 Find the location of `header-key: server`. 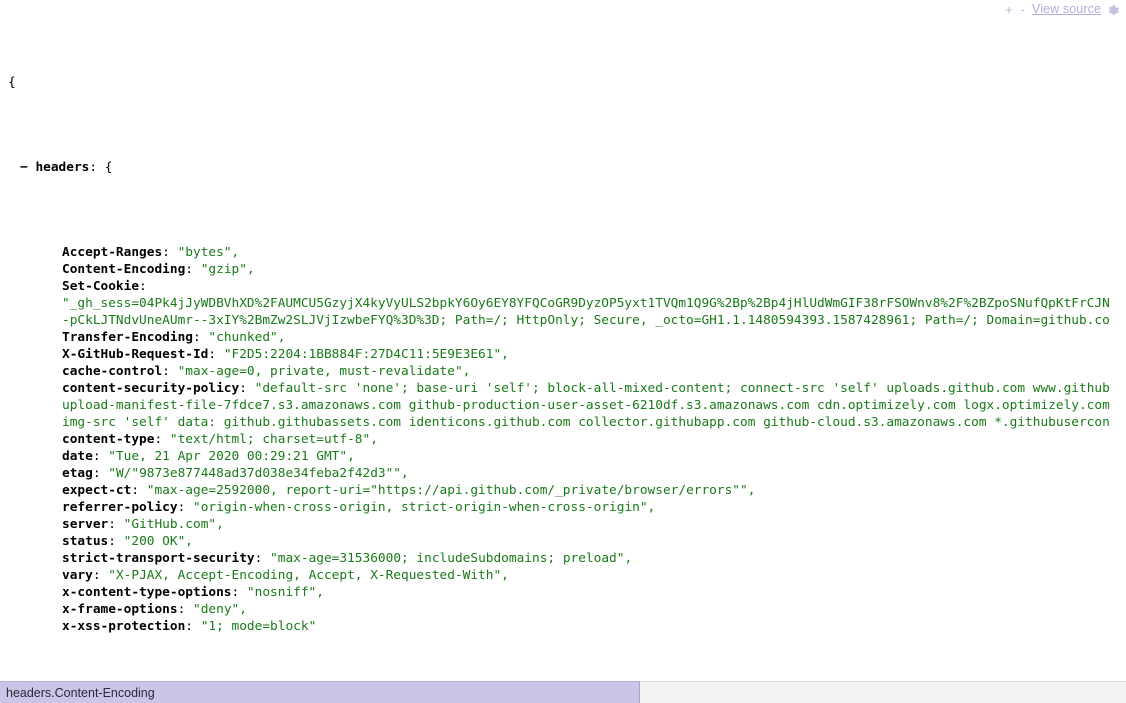

header-key: server is located at coordinates (85, 524).